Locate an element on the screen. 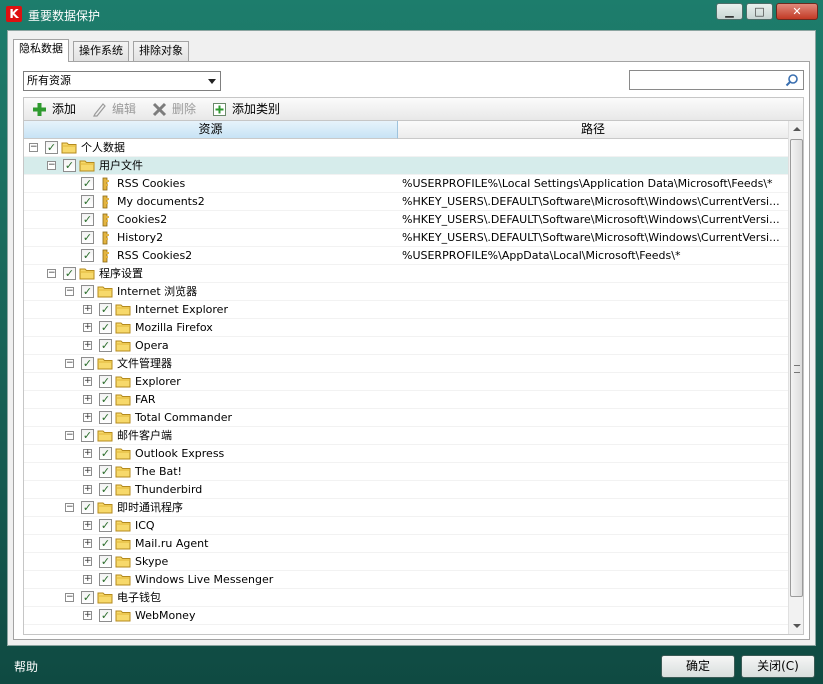  tree-row: + ✓ Thunderbird is located at coordinates (406, 490).